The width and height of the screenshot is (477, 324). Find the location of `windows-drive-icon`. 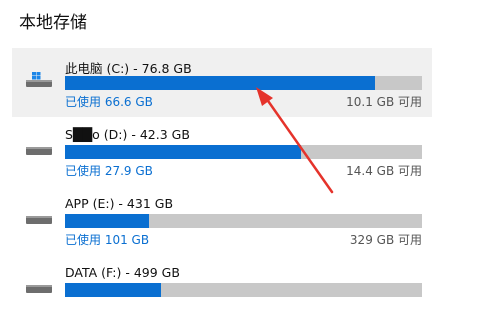

windows-drive-icon is located at coordinates (39, 80).